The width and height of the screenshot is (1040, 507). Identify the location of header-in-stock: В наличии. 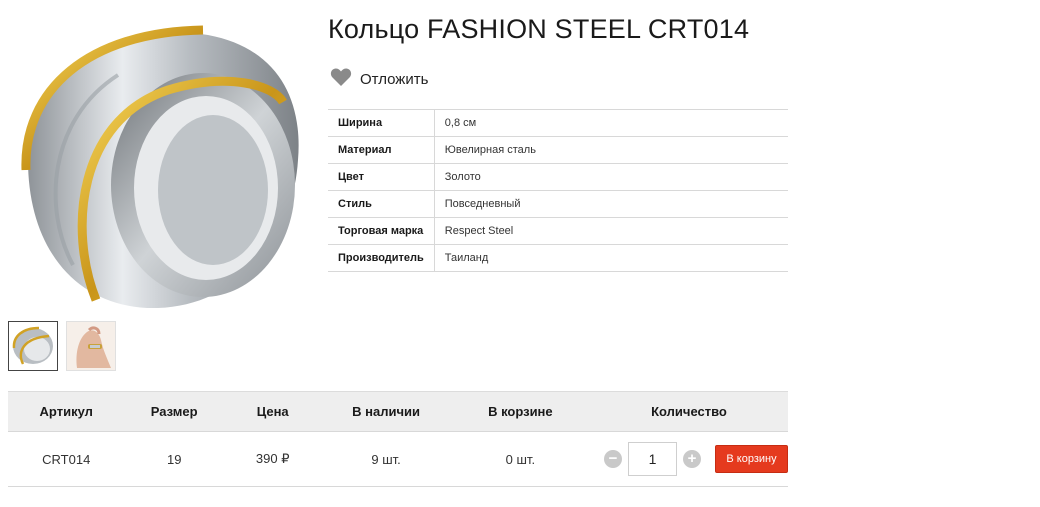
(386, 411).